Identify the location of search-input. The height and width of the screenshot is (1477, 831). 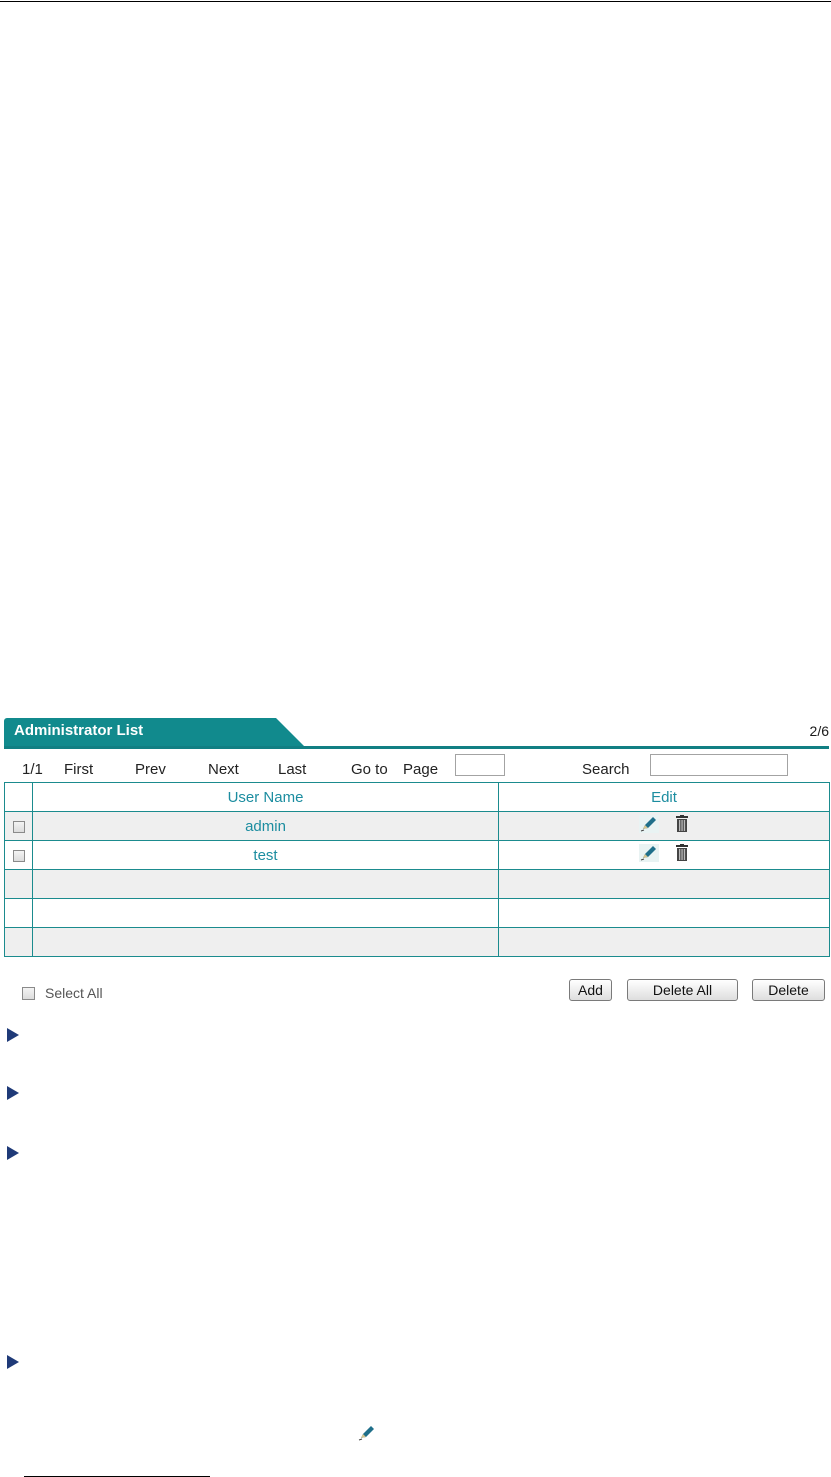
(719, 765).